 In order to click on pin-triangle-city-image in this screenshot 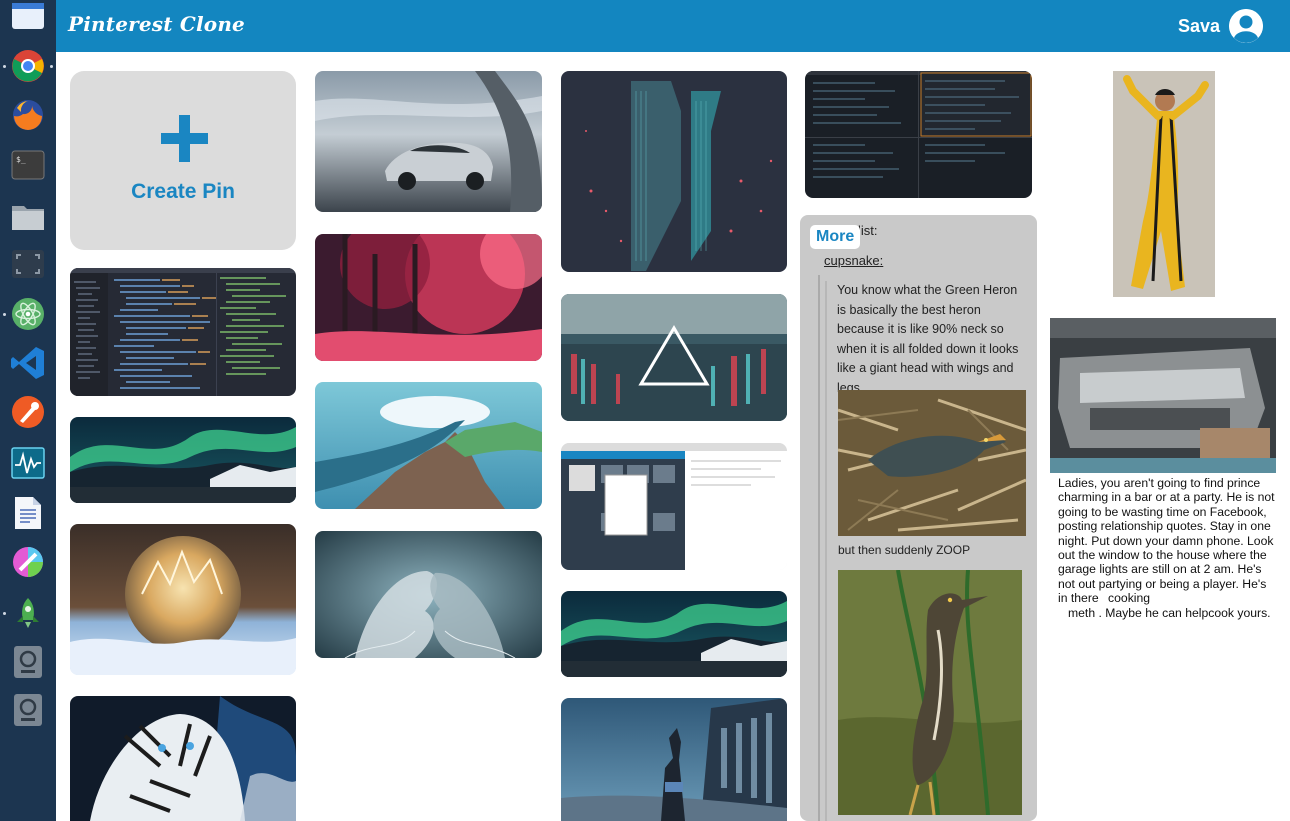, I will do `click(674, 357)`.